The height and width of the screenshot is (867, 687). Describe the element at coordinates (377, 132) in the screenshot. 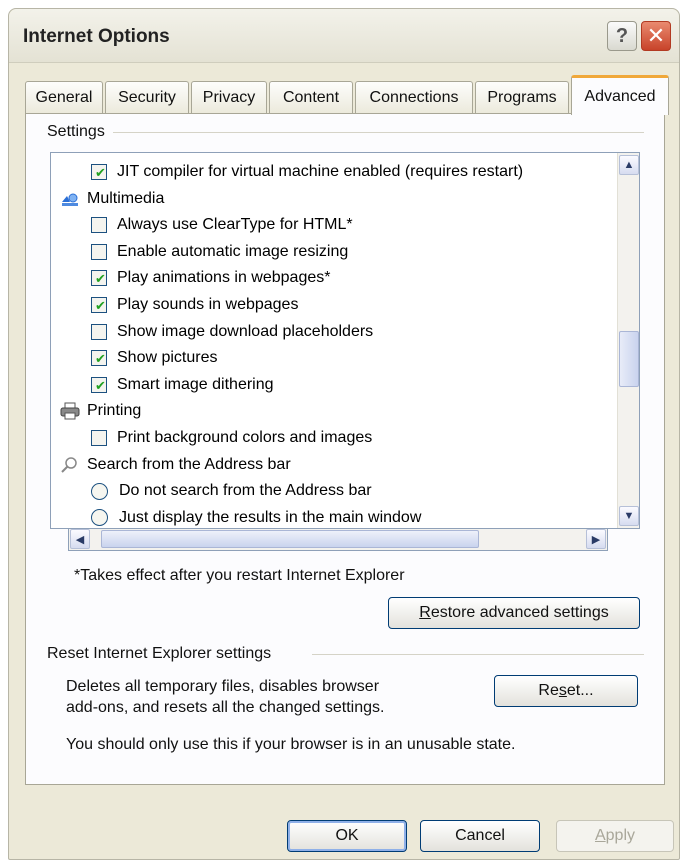

I see `settings-group-divider` at that location.